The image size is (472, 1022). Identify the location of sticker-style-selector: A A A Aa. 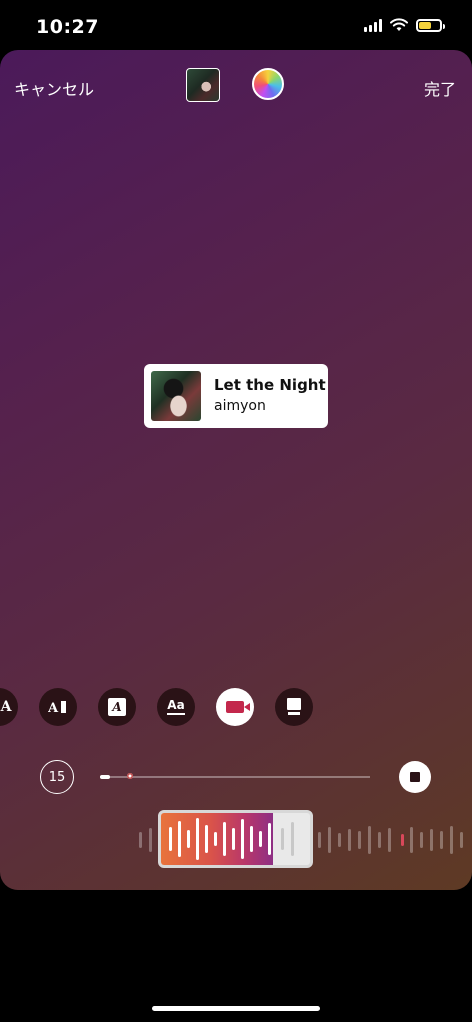
(236, 708).